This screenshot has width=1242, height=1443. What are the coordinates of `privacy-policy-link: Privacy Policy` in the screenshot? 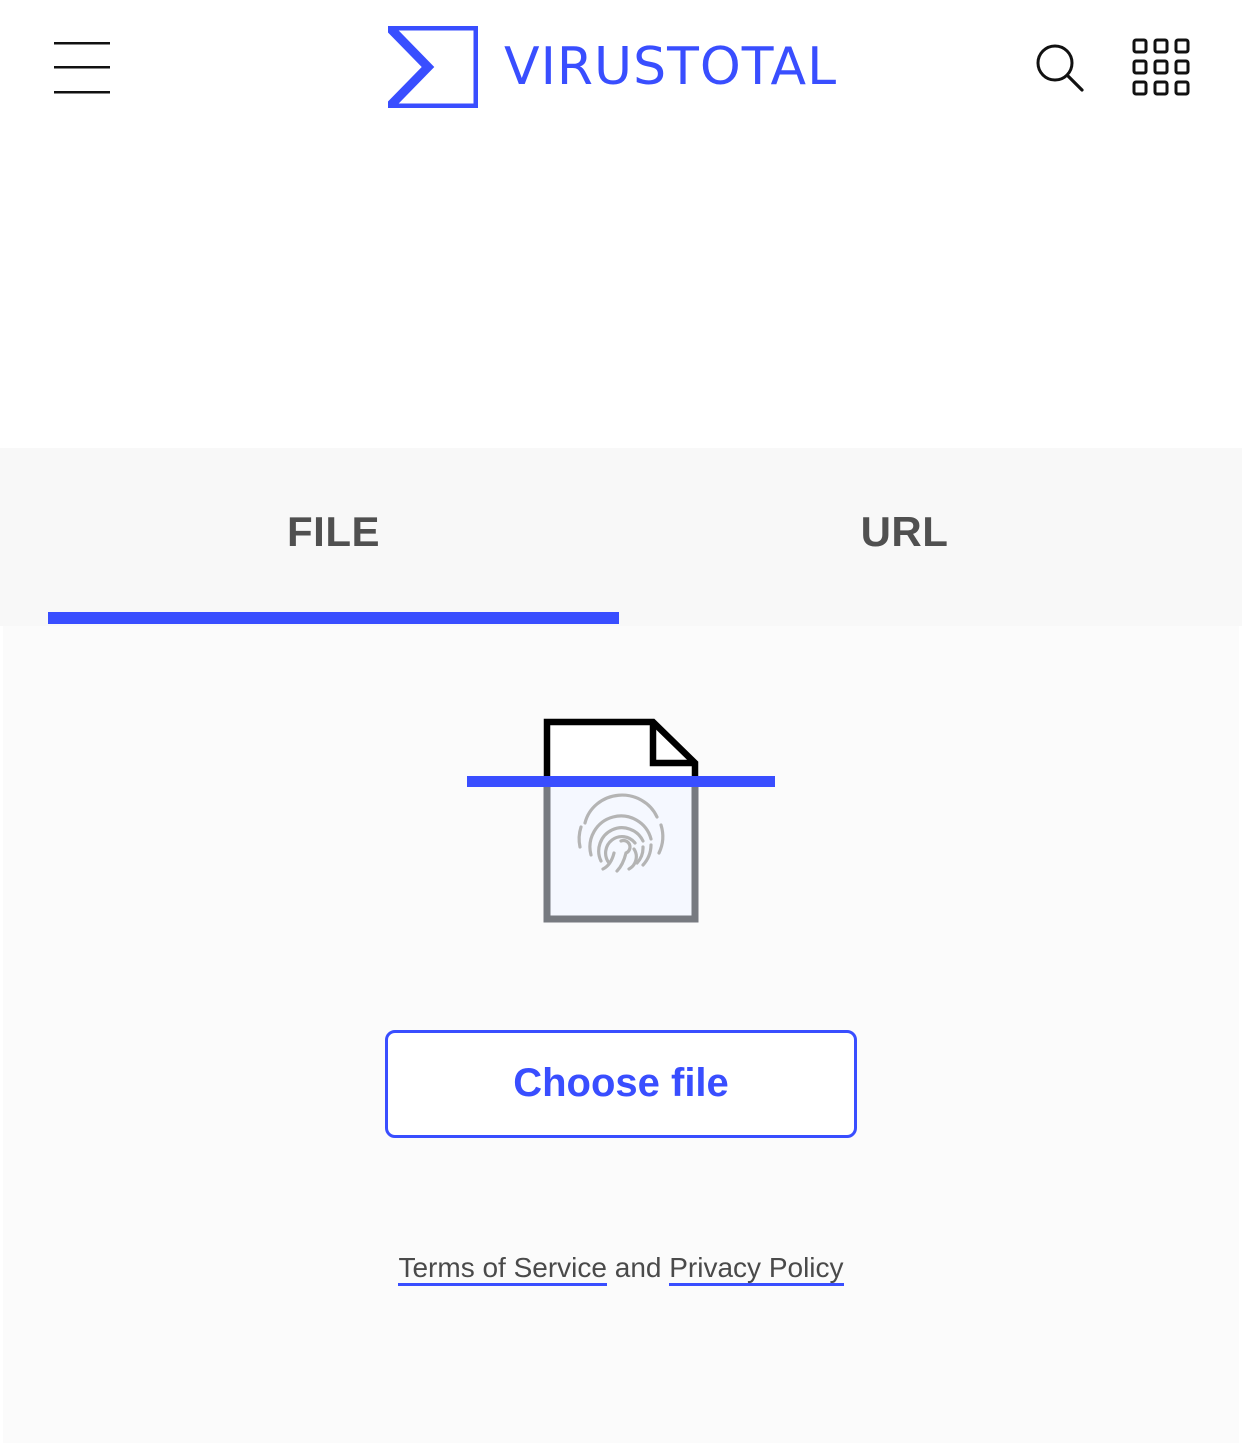 It's located at (756, 1269).